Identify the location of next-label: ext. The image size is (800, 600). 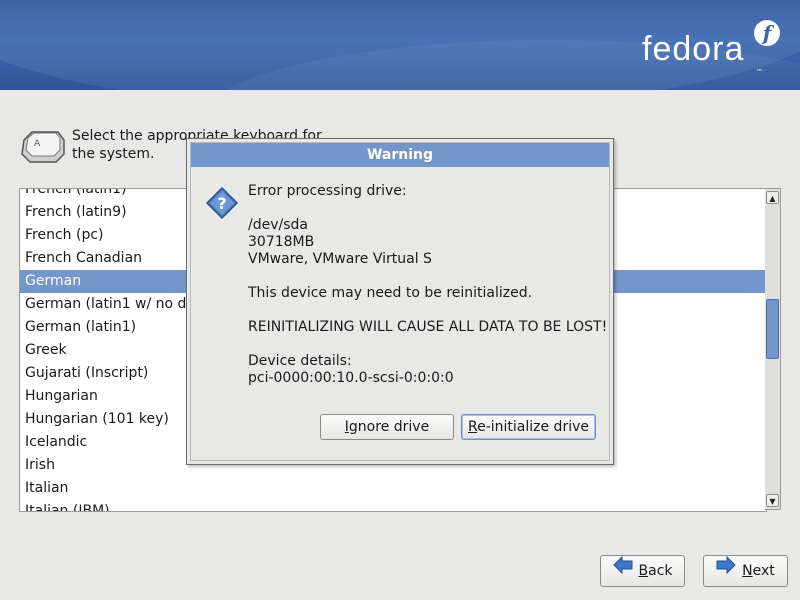
(763, 571).